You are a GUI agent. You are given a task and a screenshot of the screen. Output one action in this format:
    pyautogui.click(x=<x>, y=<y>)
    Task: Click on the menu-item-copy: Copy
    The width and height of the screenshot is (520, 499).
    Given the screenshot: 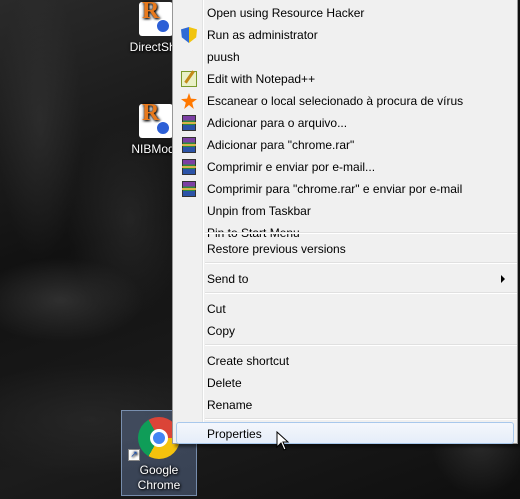 What is the action you would take?
    pyautogui.click(x=345, y=330)
    